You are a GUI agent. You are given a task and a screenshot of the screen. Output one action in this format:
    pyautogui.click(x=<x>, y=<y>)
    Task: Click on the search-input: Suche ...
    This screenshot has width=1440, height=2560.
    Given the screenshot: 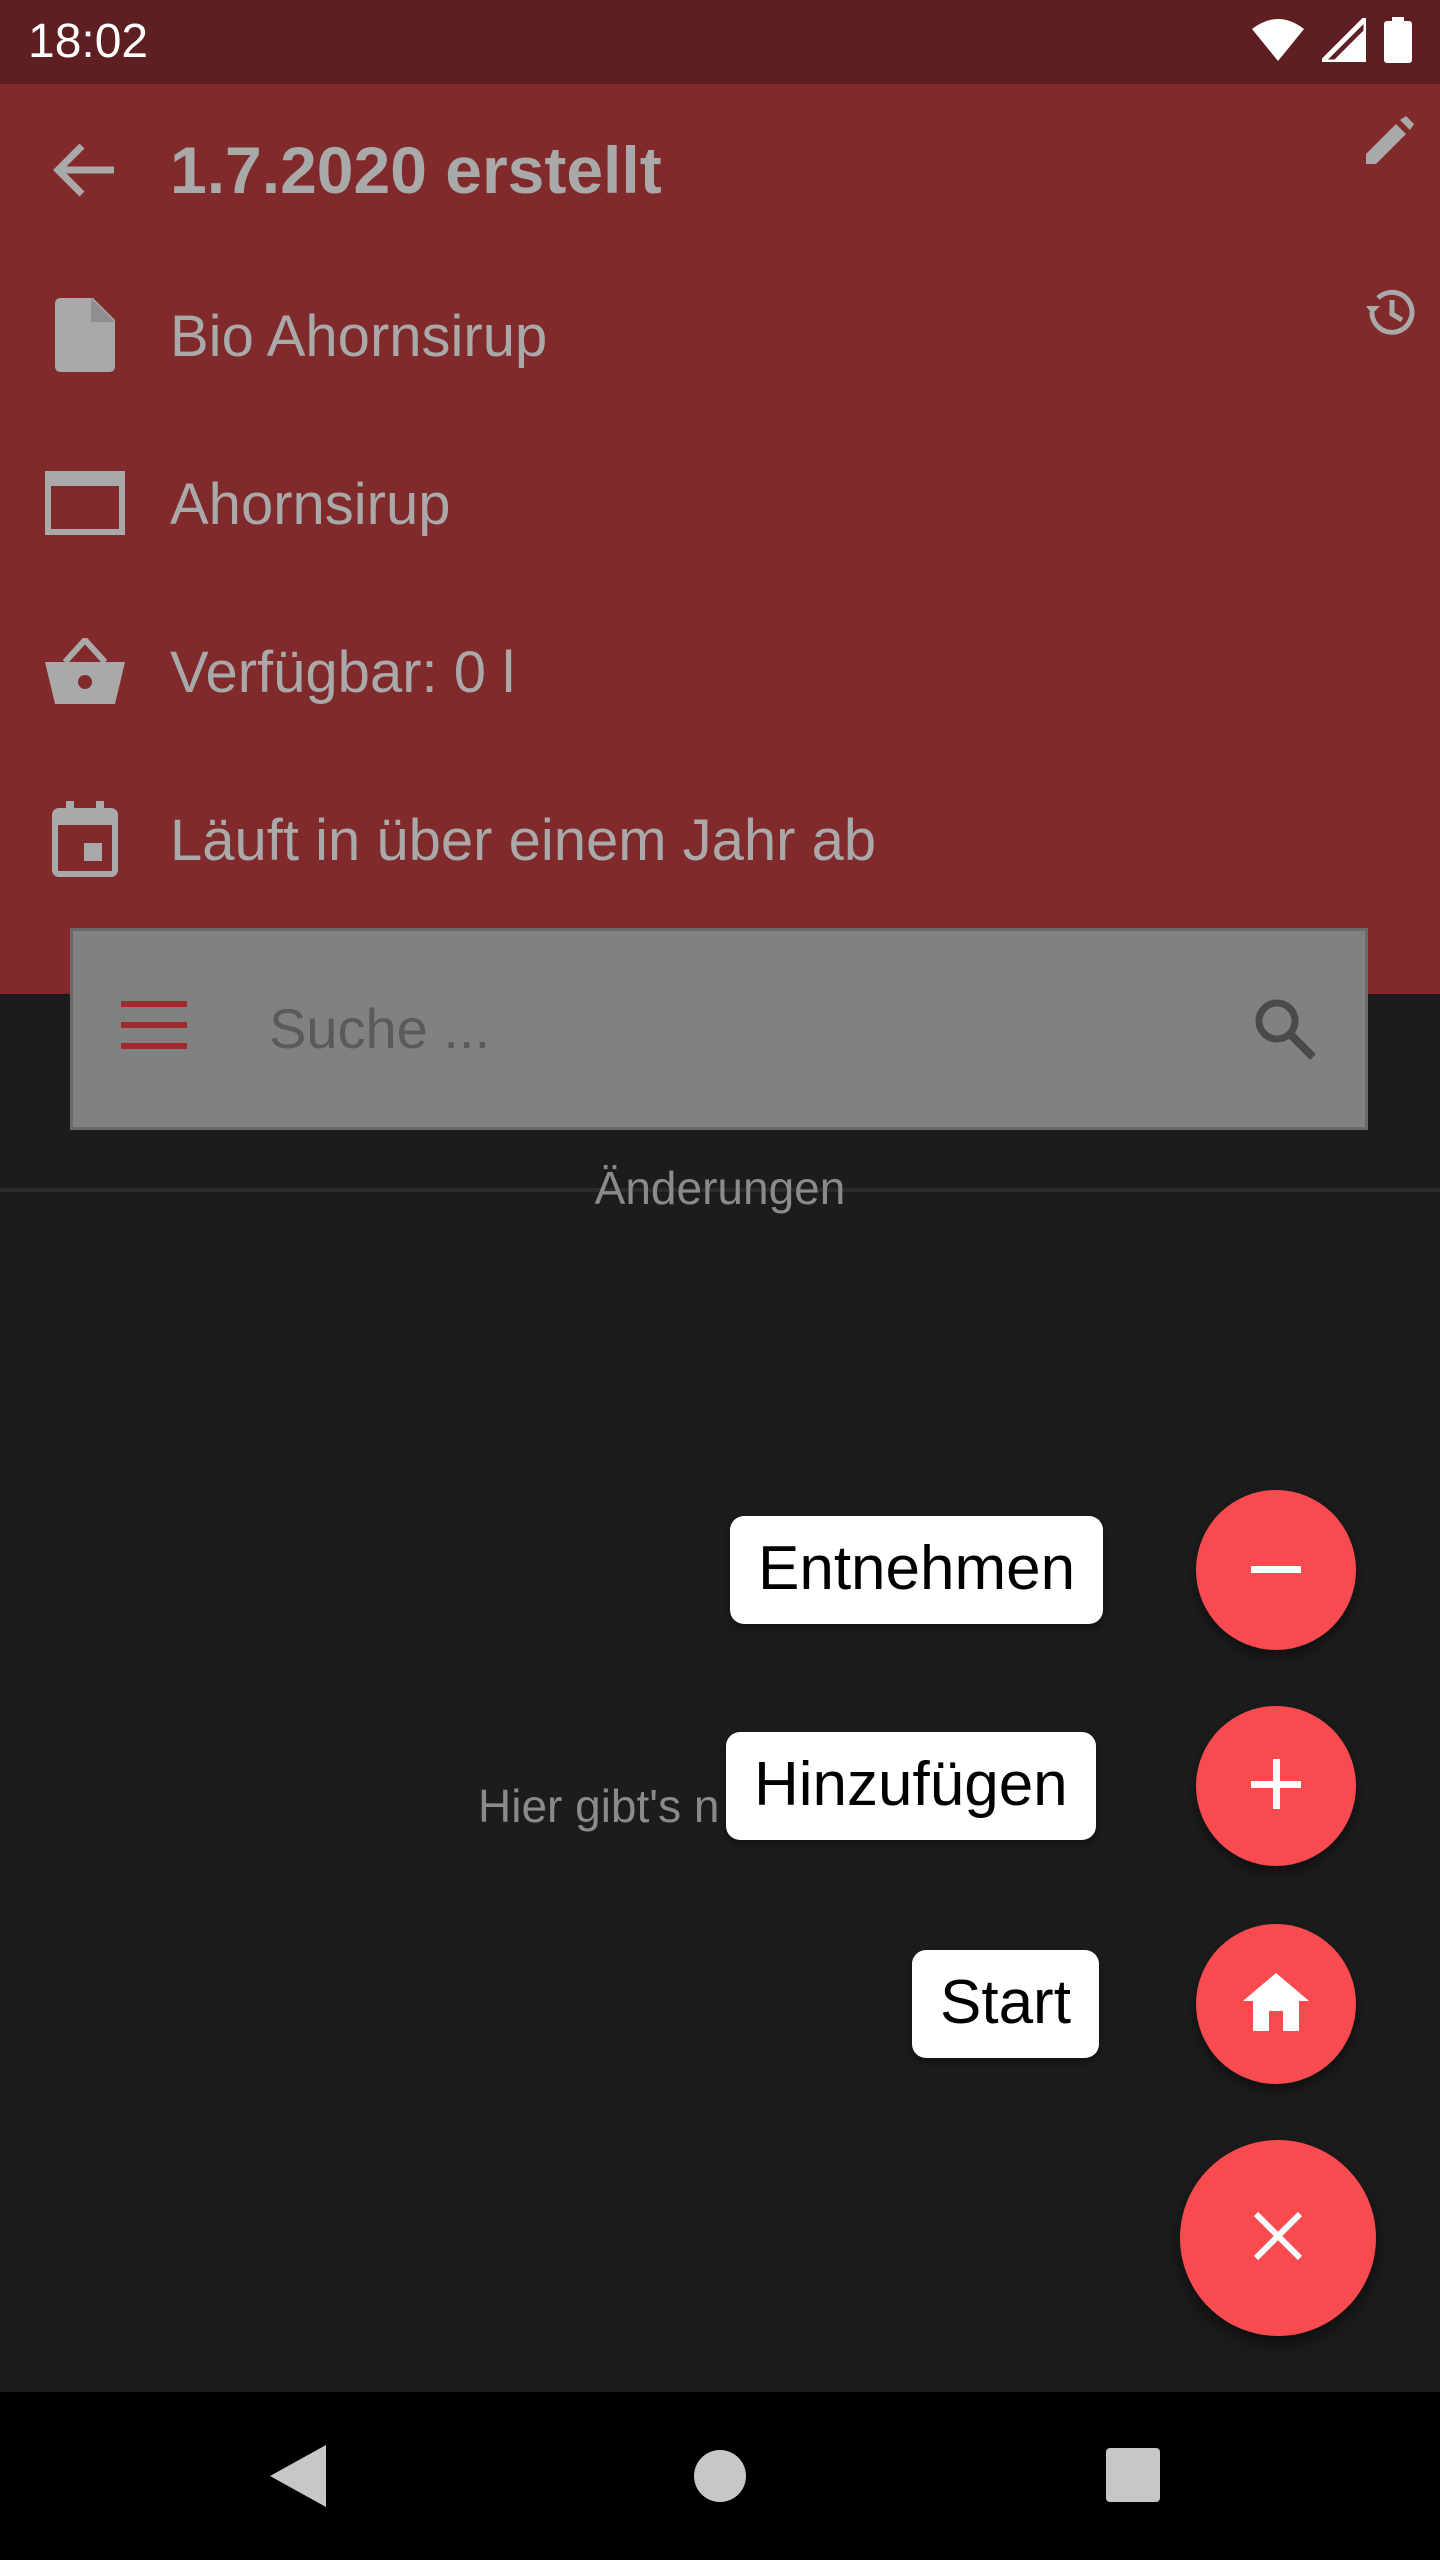 What is the action you would take?
    pyautogui.click(x=379, y=1029)
    